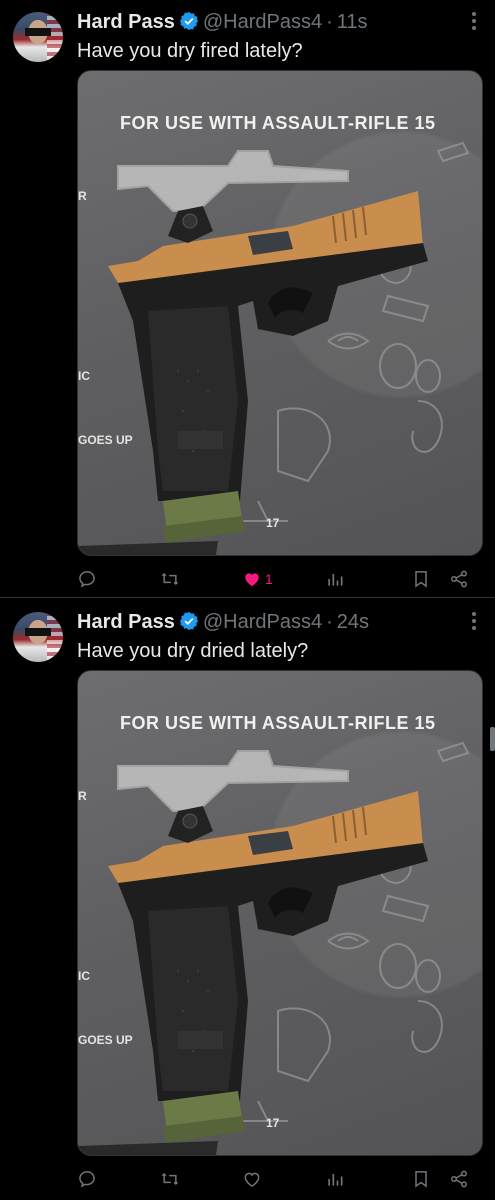 Image resolution: width=495 pixels, height=1200 pixels. What do you see at coordinates (247, 597) in the screenshot?
I see `tweet-divider` at bounding box center [247, 597].